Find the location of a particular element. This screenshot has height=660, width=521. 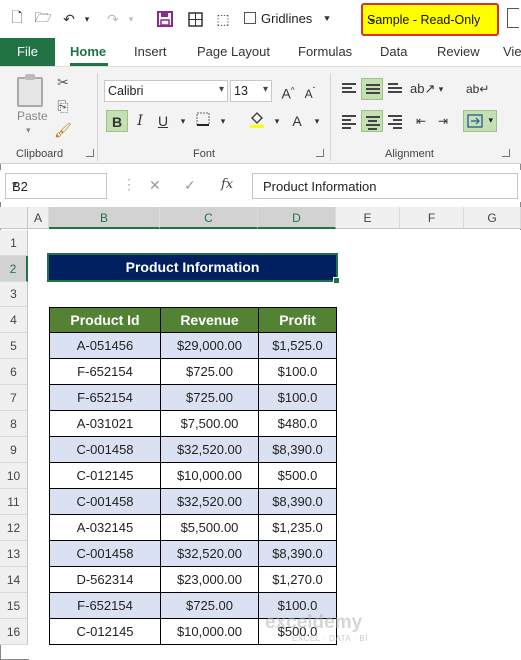

fill-color-dropdown-icon: ▾ is located at coordinates (277, 121).